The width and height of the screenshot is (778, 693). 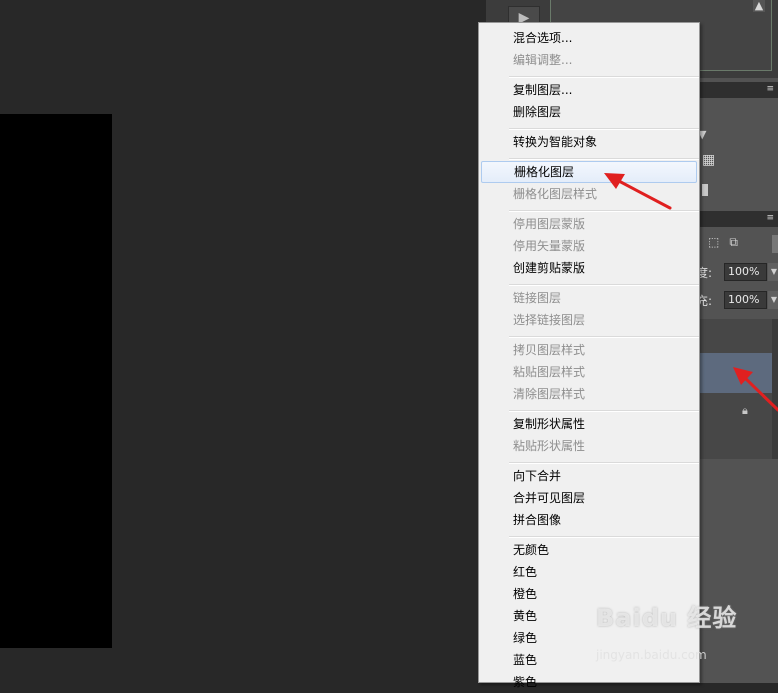 I want to click on menu-item-merge-visible: 合并可见图层, so click(x=589, y=498).